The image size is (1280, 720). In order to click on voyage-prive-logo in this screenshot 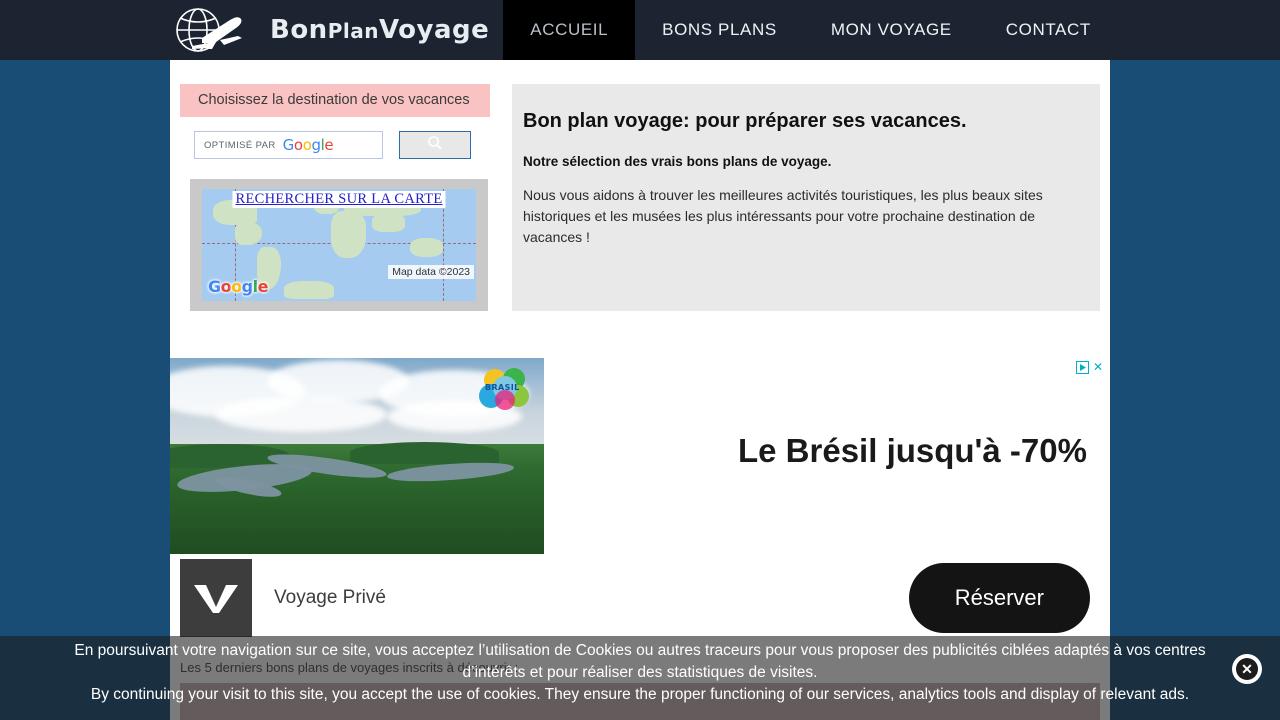, I will do `click(216, 598)`.